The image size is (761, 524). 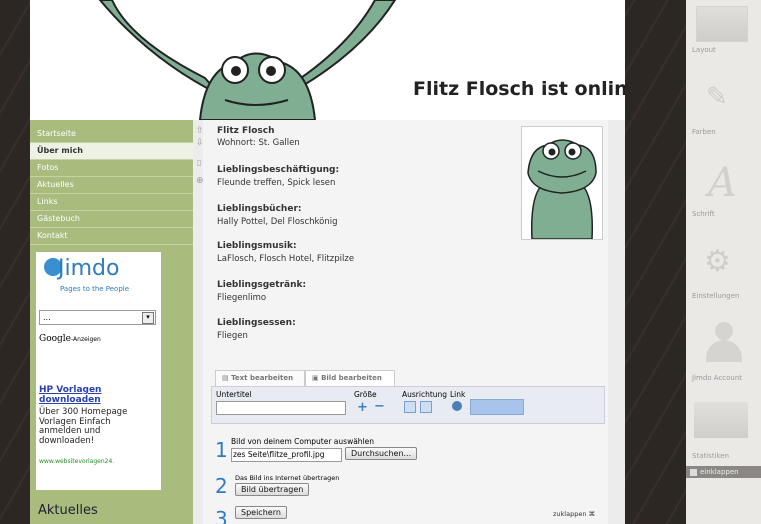 I want to click on step-1-number: 1, so click(x=221, y=450).